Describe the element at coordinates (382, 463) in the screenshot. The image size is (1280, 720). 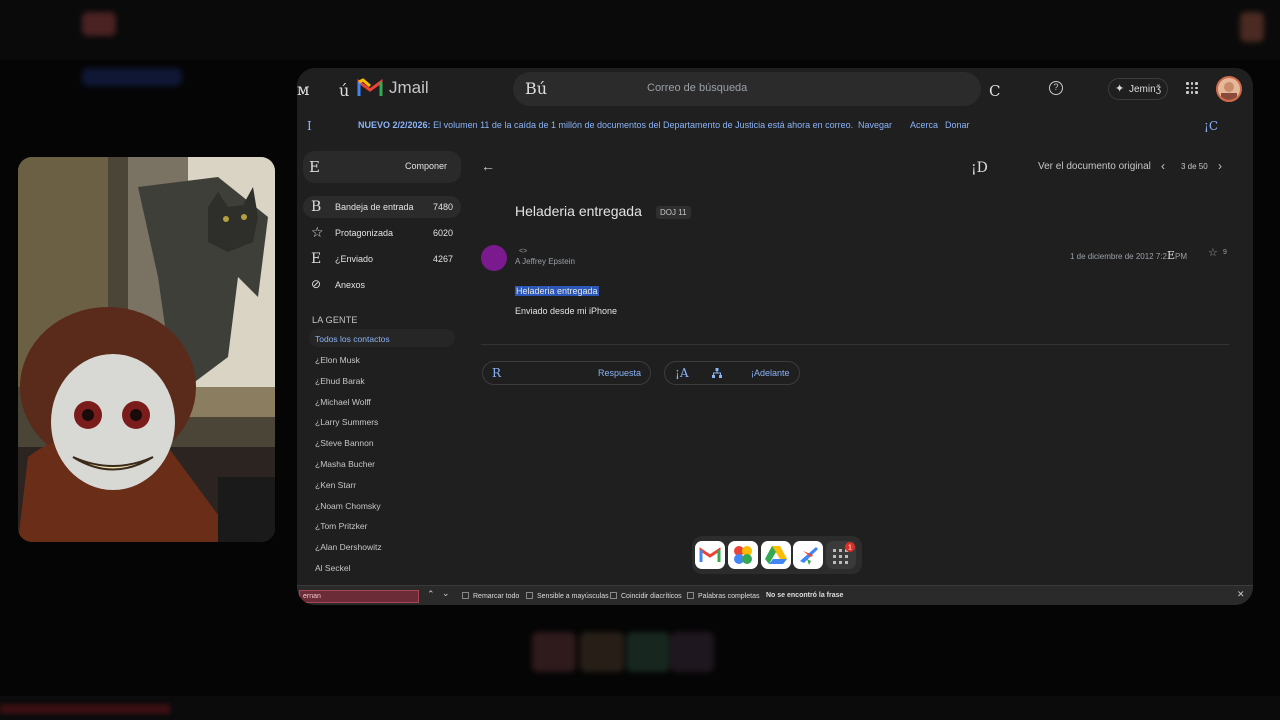
I see `contact-item: ¿Masha Bucher` at that location.